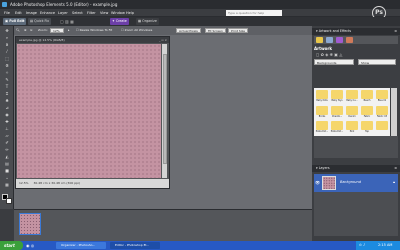 The width and height of the screenshot is (400, 250). Describe the element at coordinates (119, 21) in the screenshot. I see `create-button: ✦ Create` at that location.